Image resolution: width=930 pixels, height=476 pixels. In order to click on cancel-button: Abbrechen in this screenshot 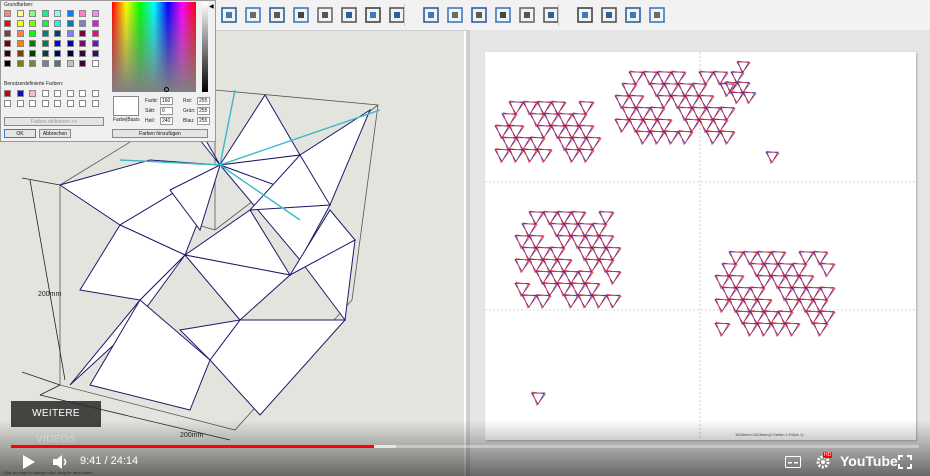, I will do `click(55, 133)`.